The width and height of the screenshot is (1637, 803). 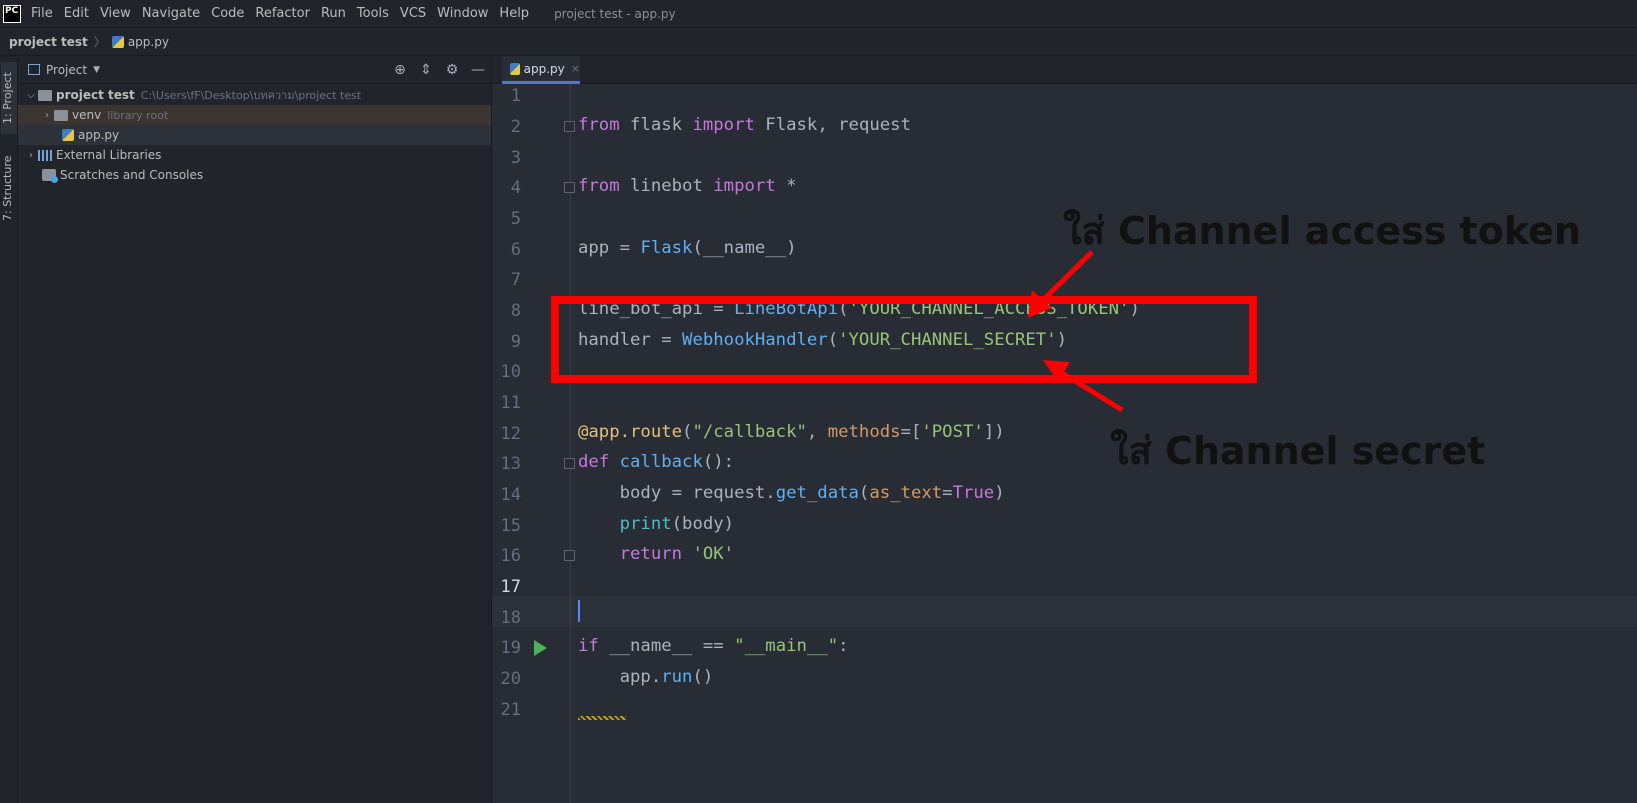 What do you see at coordinates (34, 69) in the screenshot?
I see `project-view-icon` at bounding box center [34, 69].